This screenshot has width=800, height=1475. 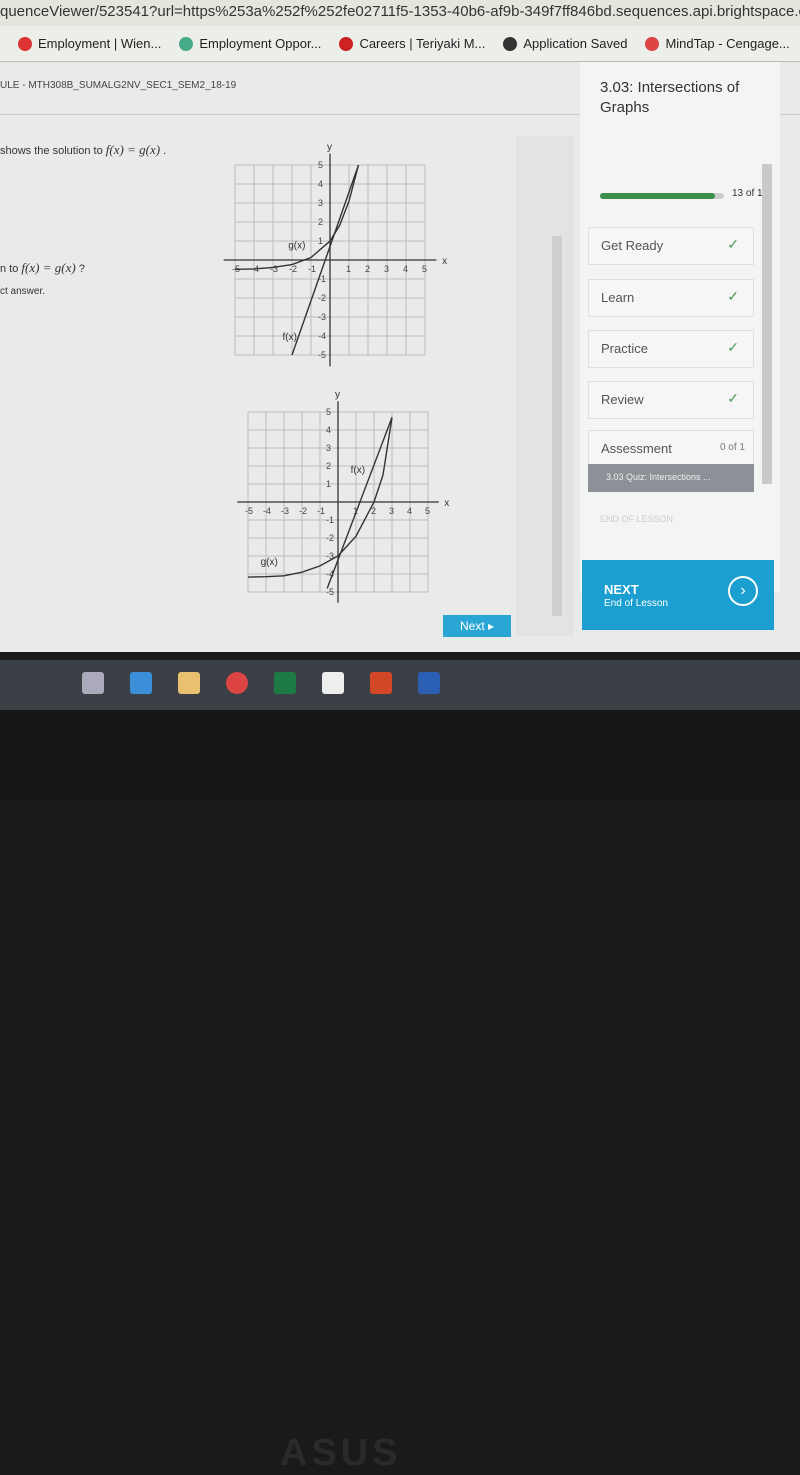 What do you see at coordinates (671, 349) in the screenshot?
I see `lesson-section-practice: Practice ✓` at bounding box center [671, 349].